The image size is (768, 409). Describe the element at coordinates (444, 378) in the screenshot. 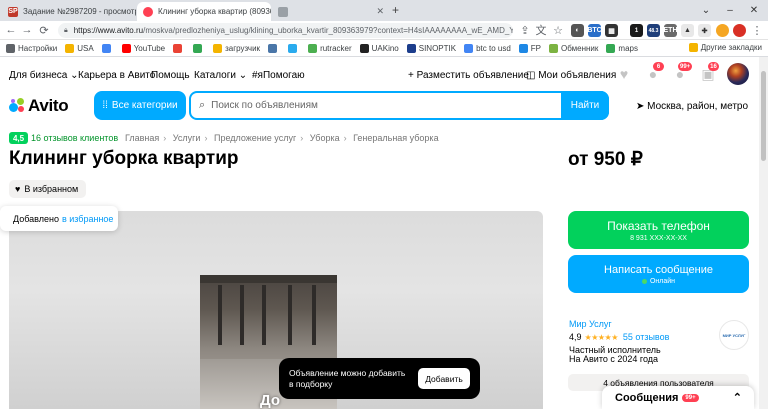

I see `add-to-collection-button: Добавить` at that location.